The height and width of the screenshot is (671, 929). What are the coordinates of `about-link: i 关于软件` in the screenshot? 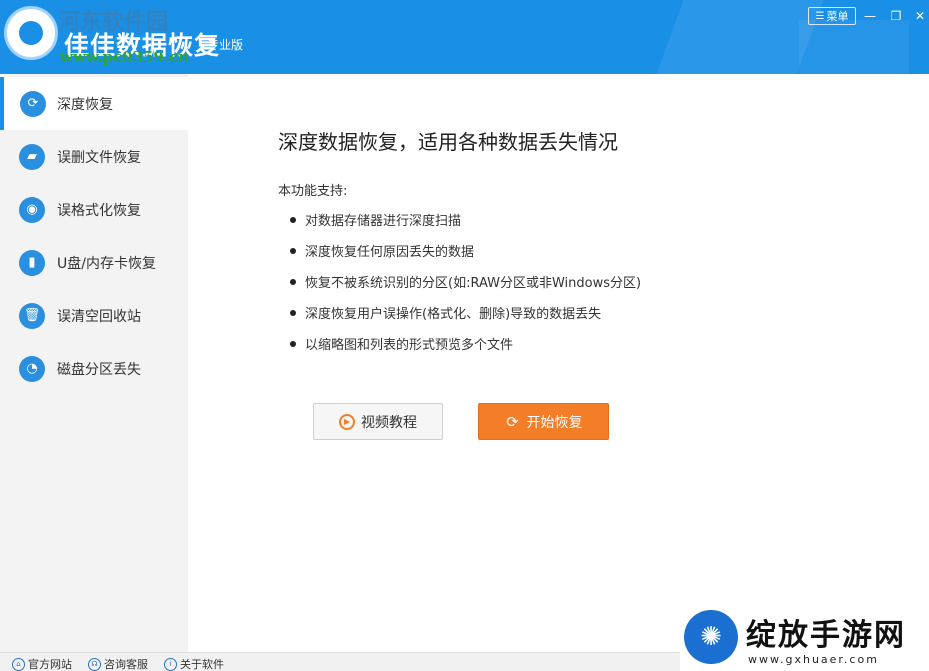 It's located at (194, 663).